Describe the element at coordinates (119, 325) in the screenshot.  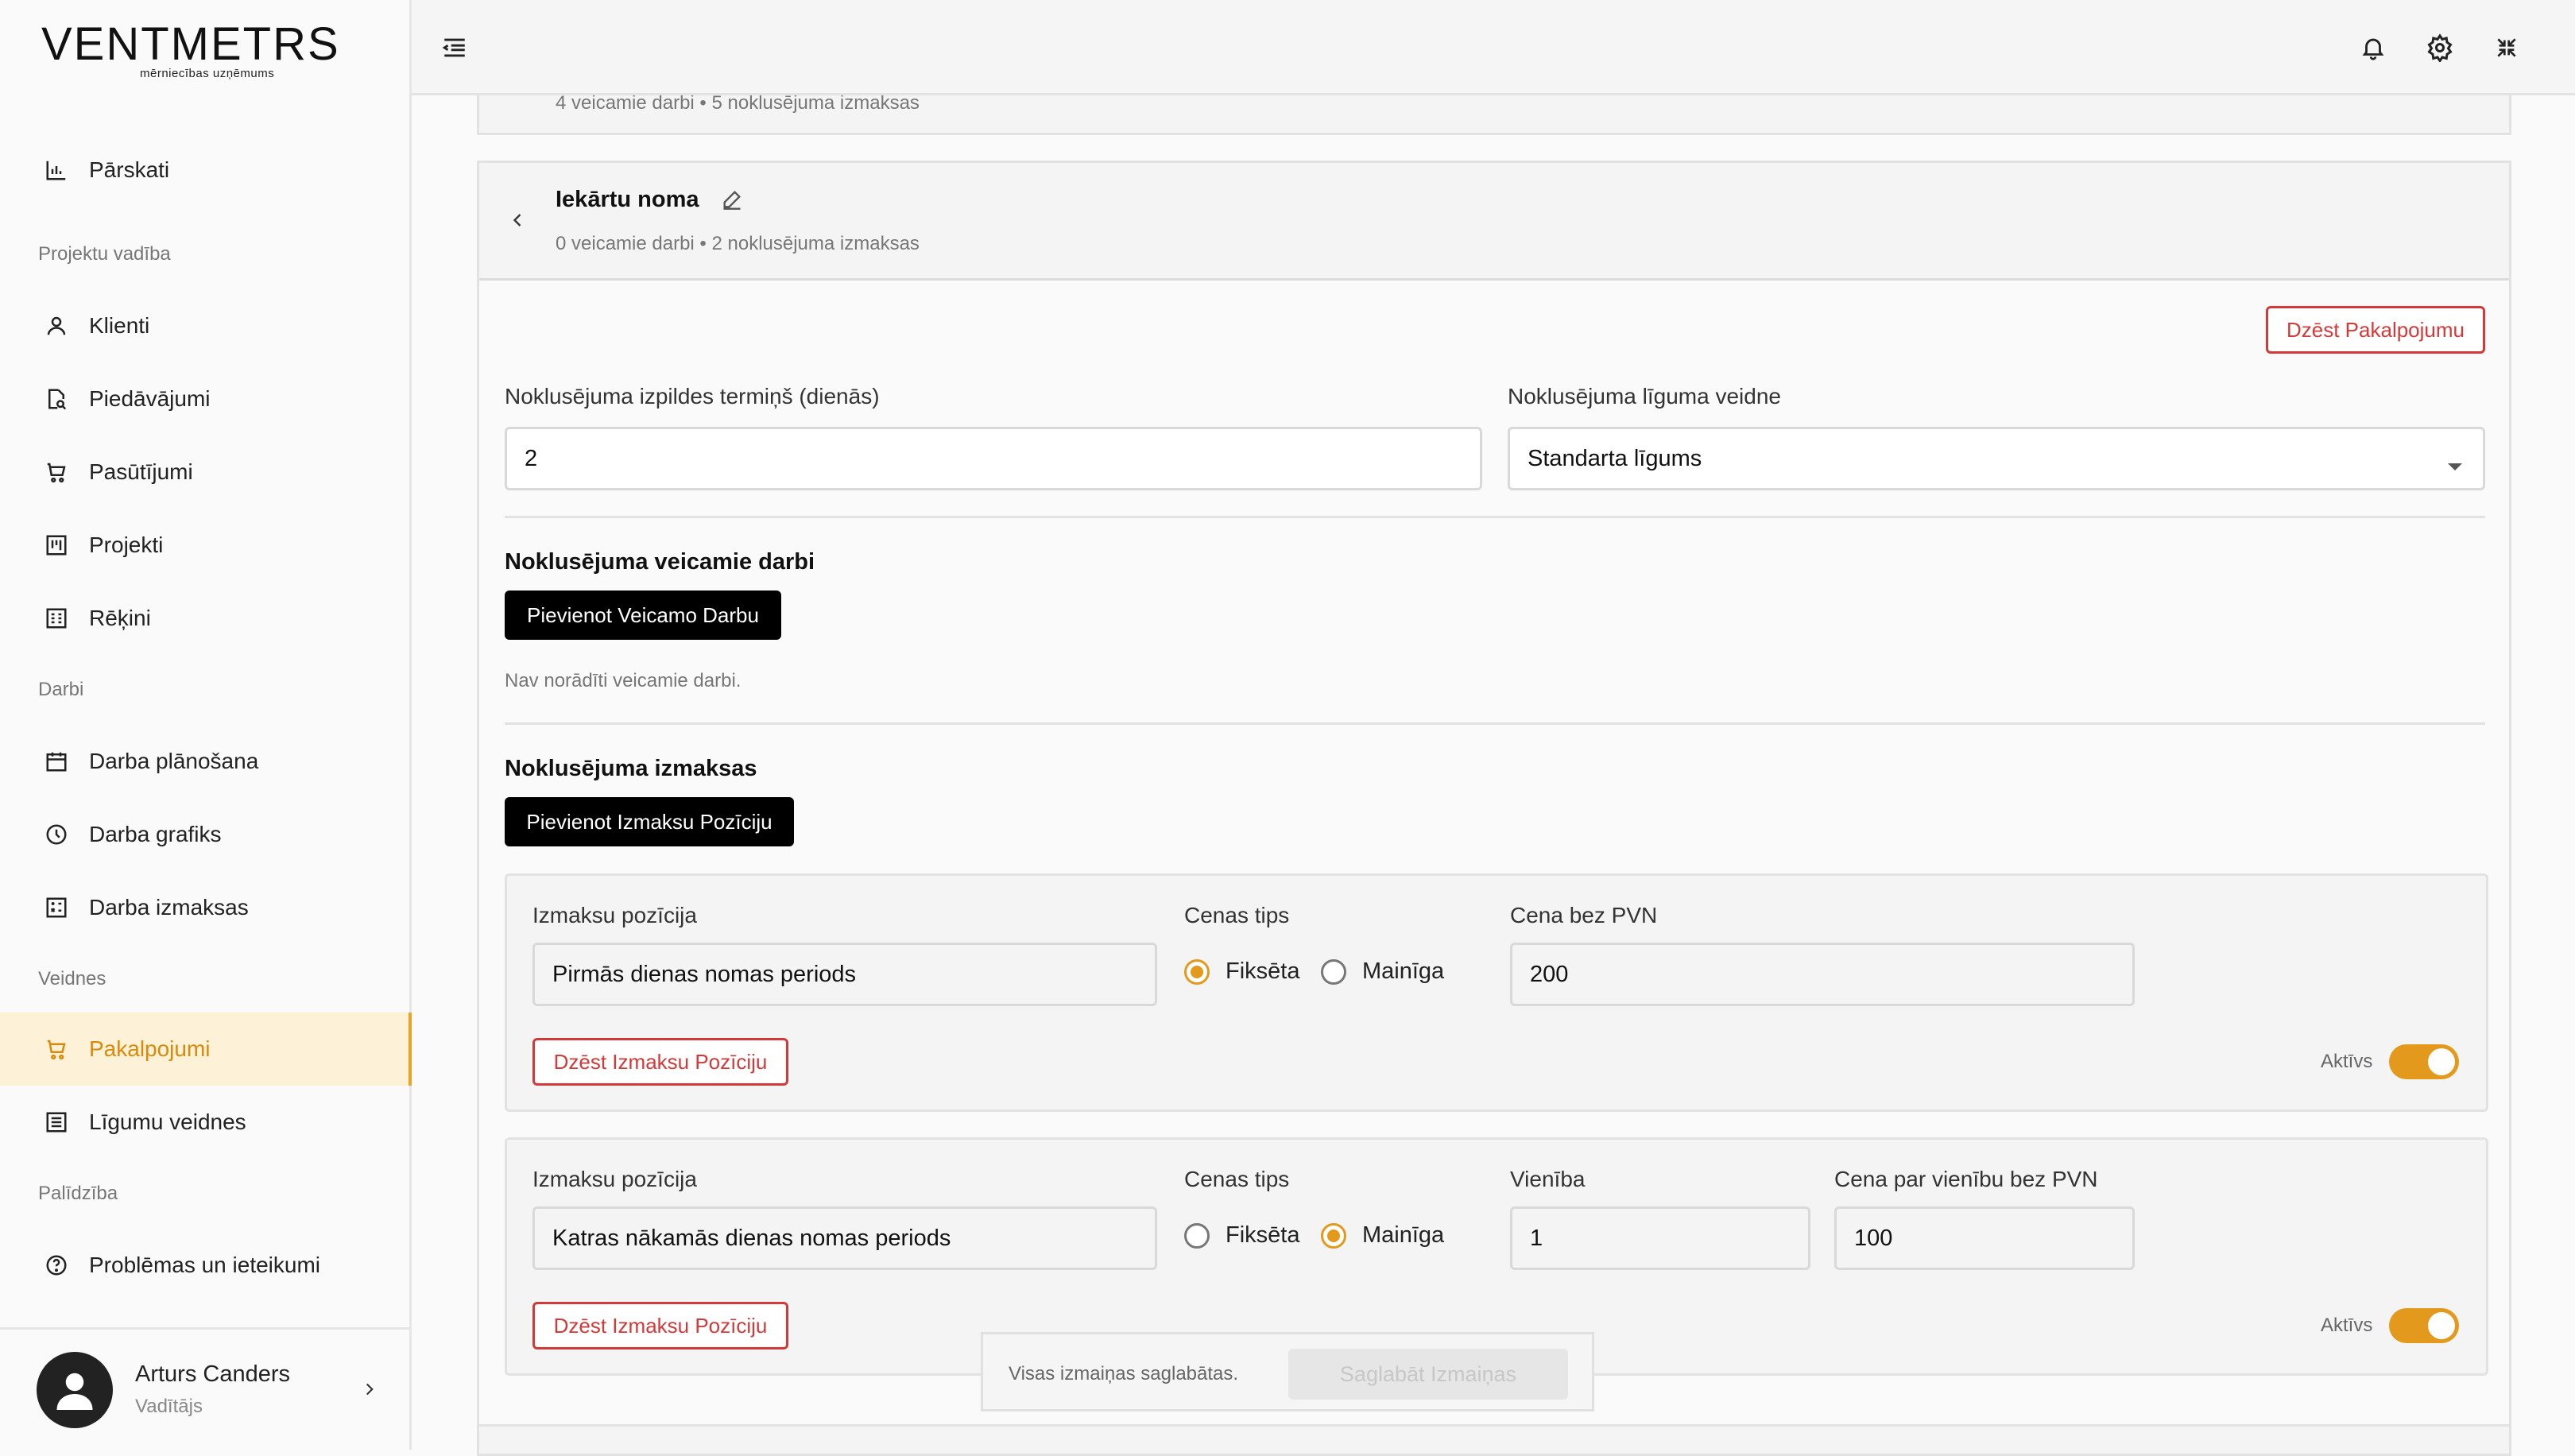
I see `sidebar-item-label: Klienti` at that location.